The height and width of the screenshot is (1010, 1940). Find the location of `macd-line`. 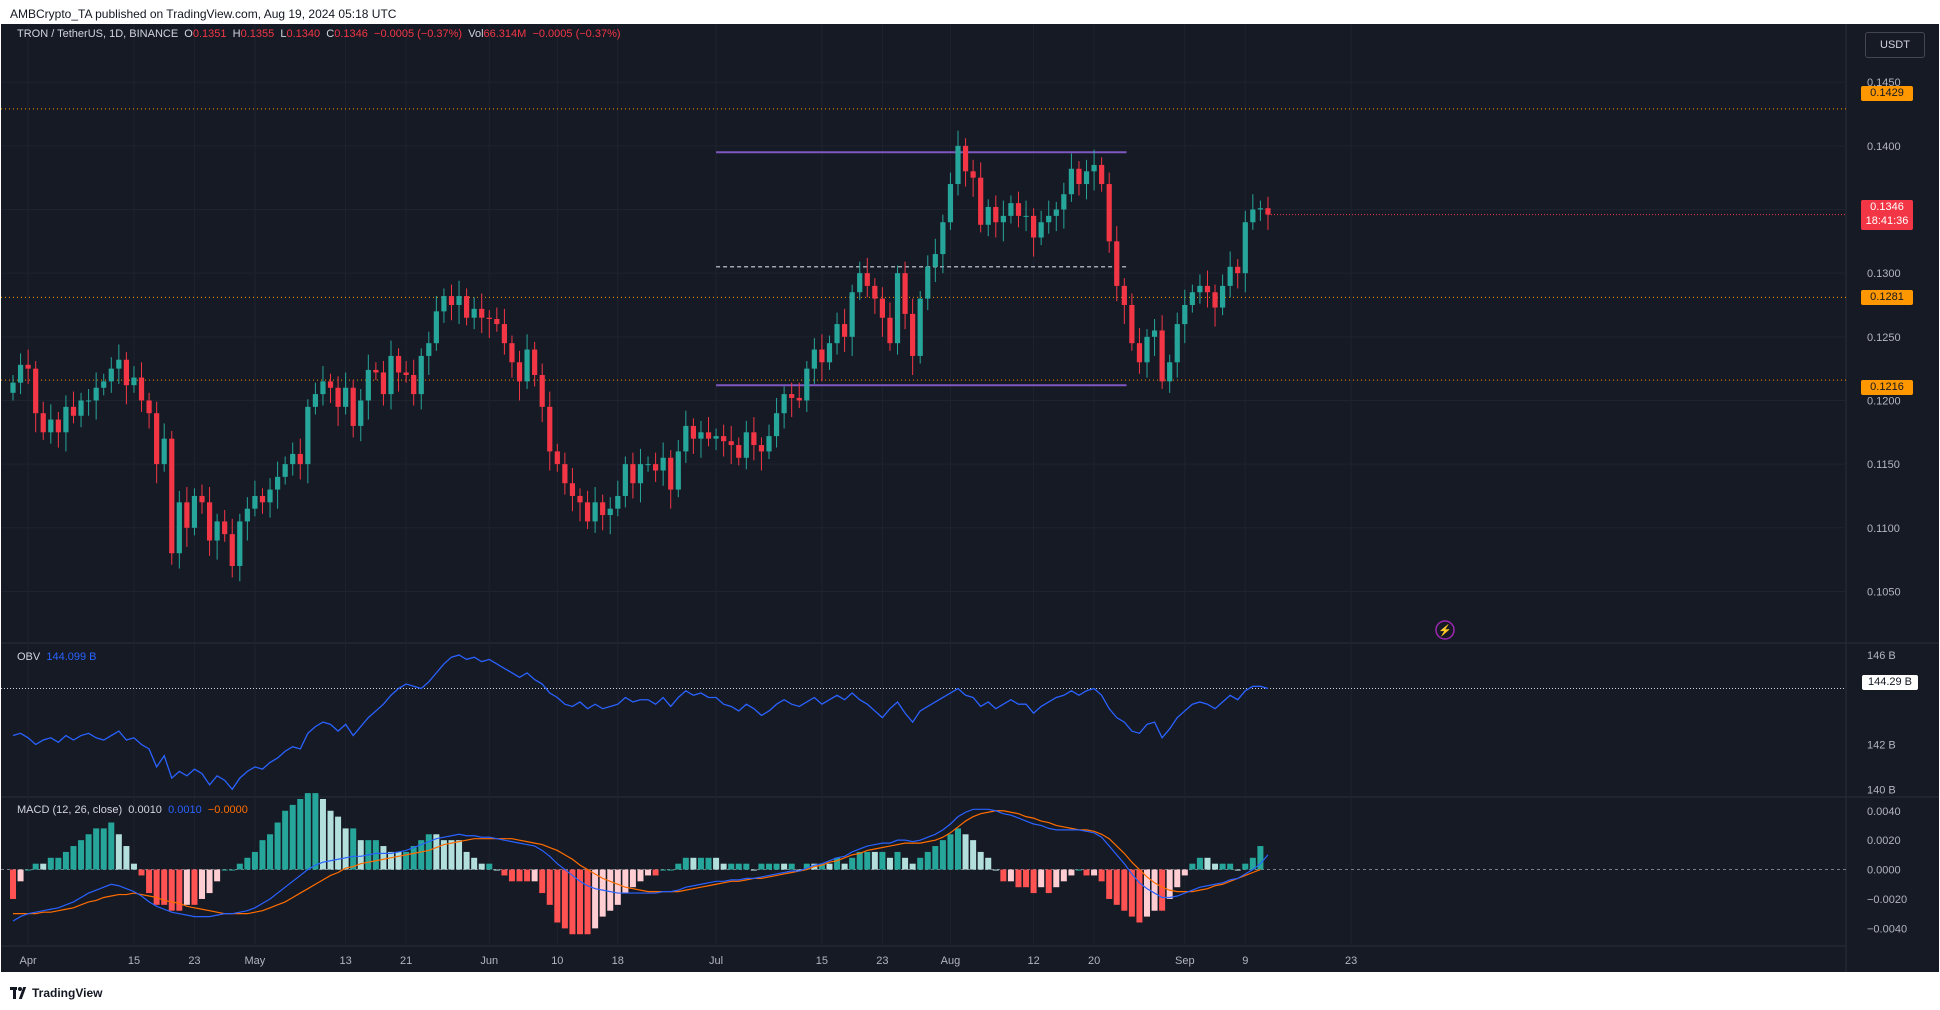

macd-line is located at coordinates (640, 865).